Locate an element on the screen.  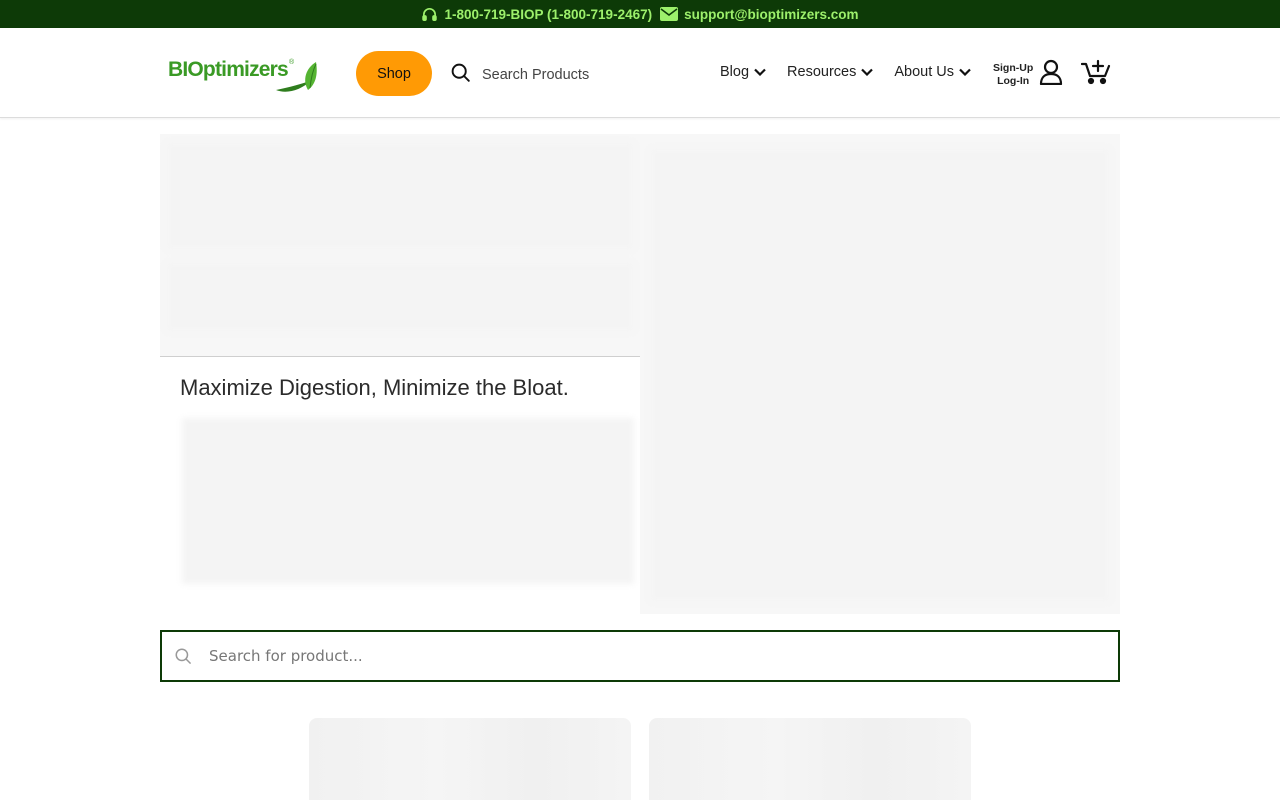
phone-link: 1-800-719-BIOP (1-800-719-2467) is located at coordinates (536, 14).